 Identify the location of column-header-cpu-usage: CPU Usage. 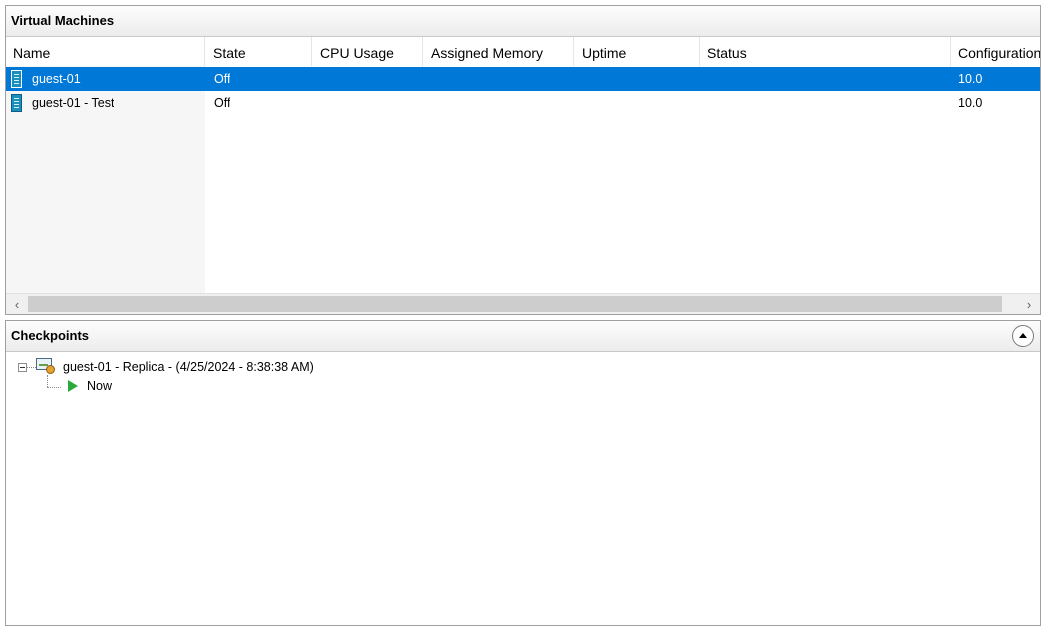
(368, 51).